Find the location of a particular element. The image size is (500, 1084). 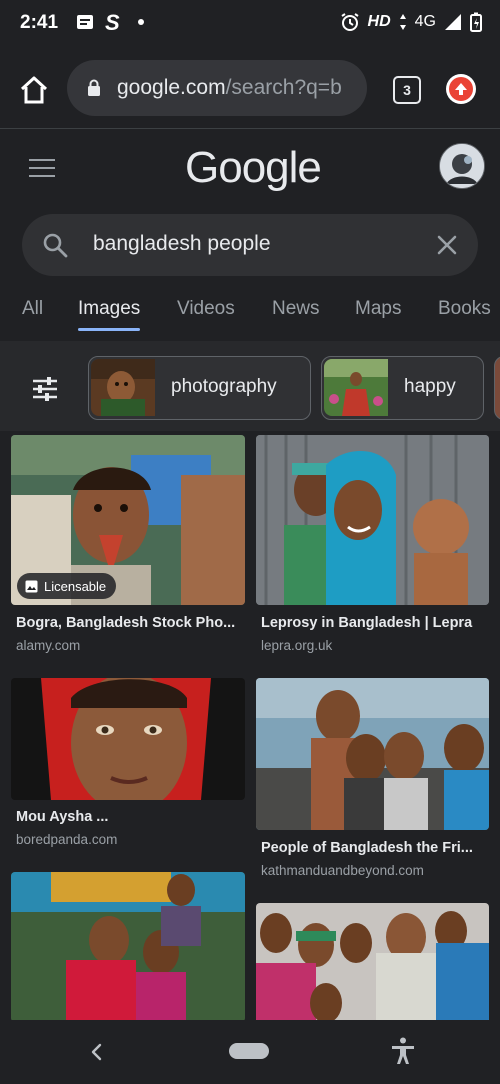

tab-label: Books is located at coordinates (464, 308).